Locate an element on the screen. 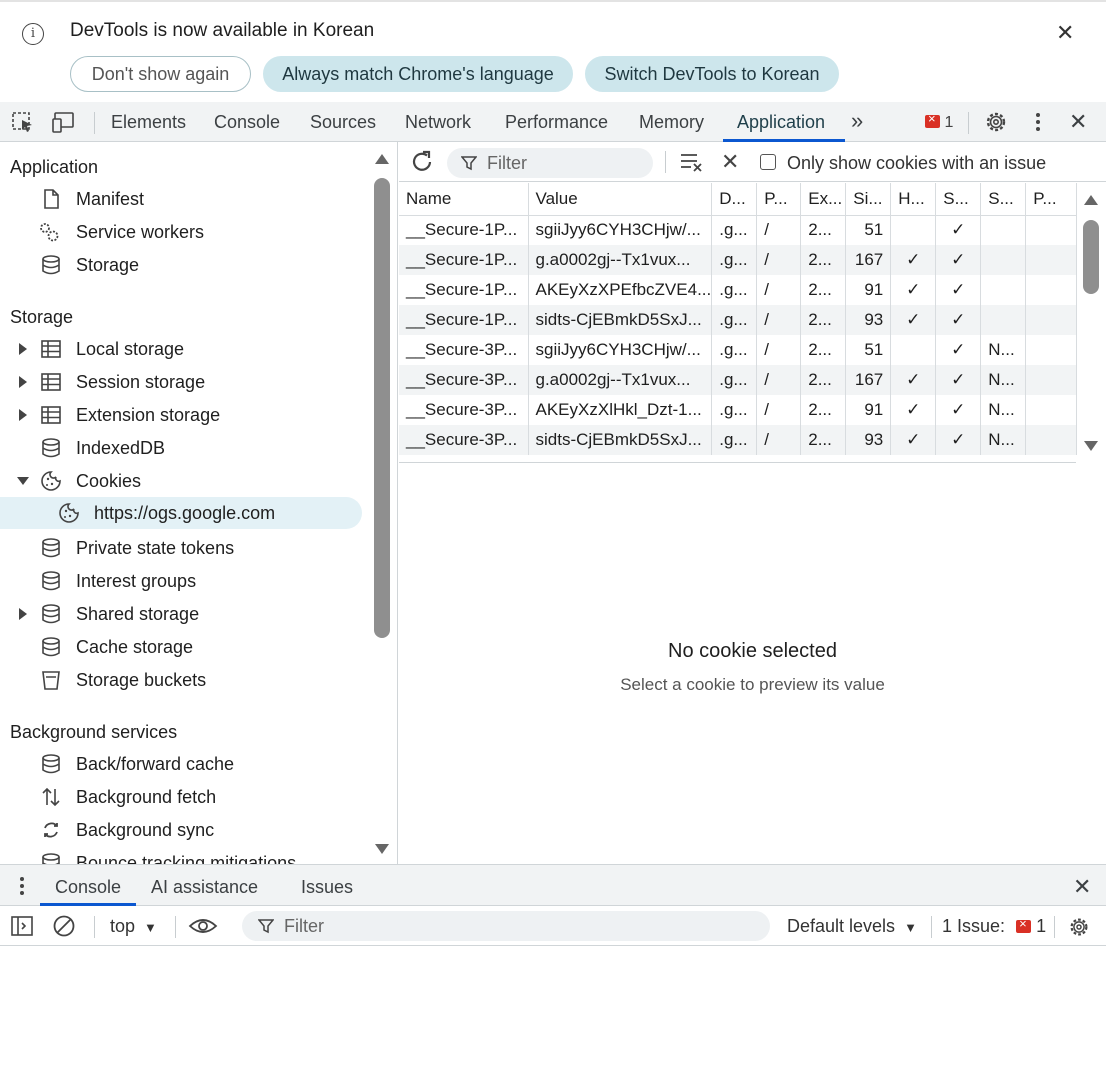 The image size is (1106, 1090). table-cell: ✓ is located at coordinates (913, 260).